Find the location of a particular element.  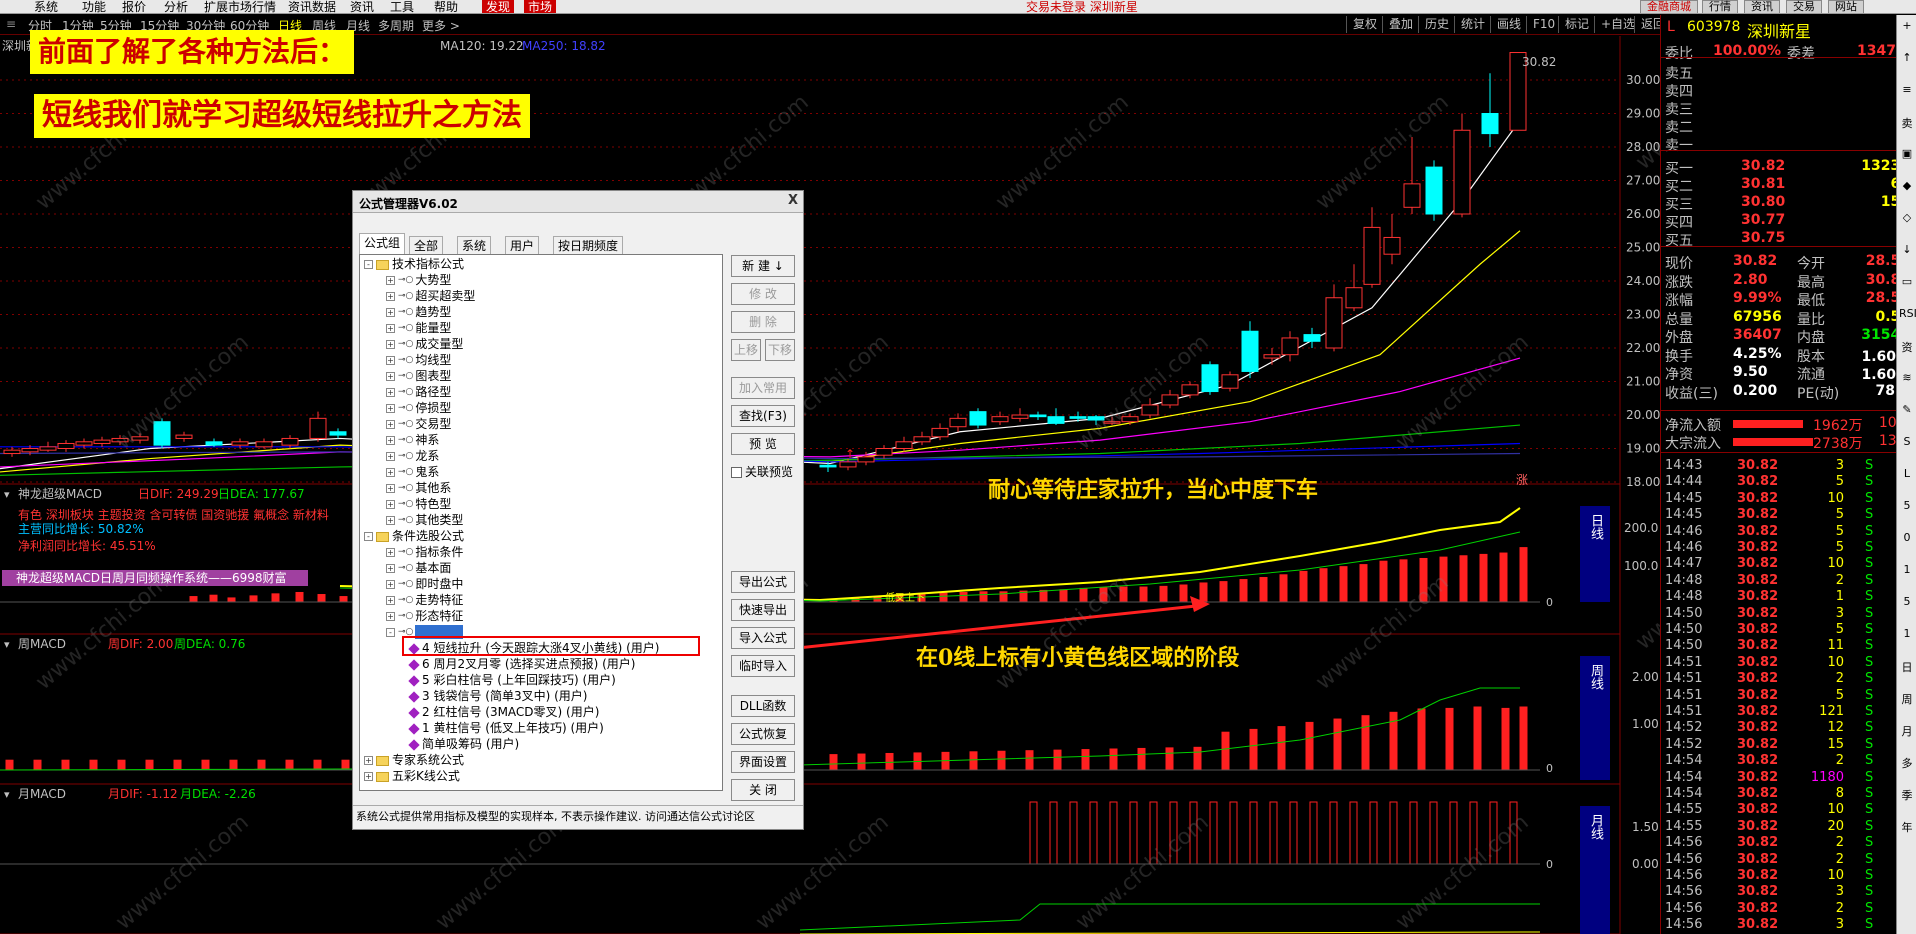

side-label-week: 周线 is located at coordinates (1595, 718).